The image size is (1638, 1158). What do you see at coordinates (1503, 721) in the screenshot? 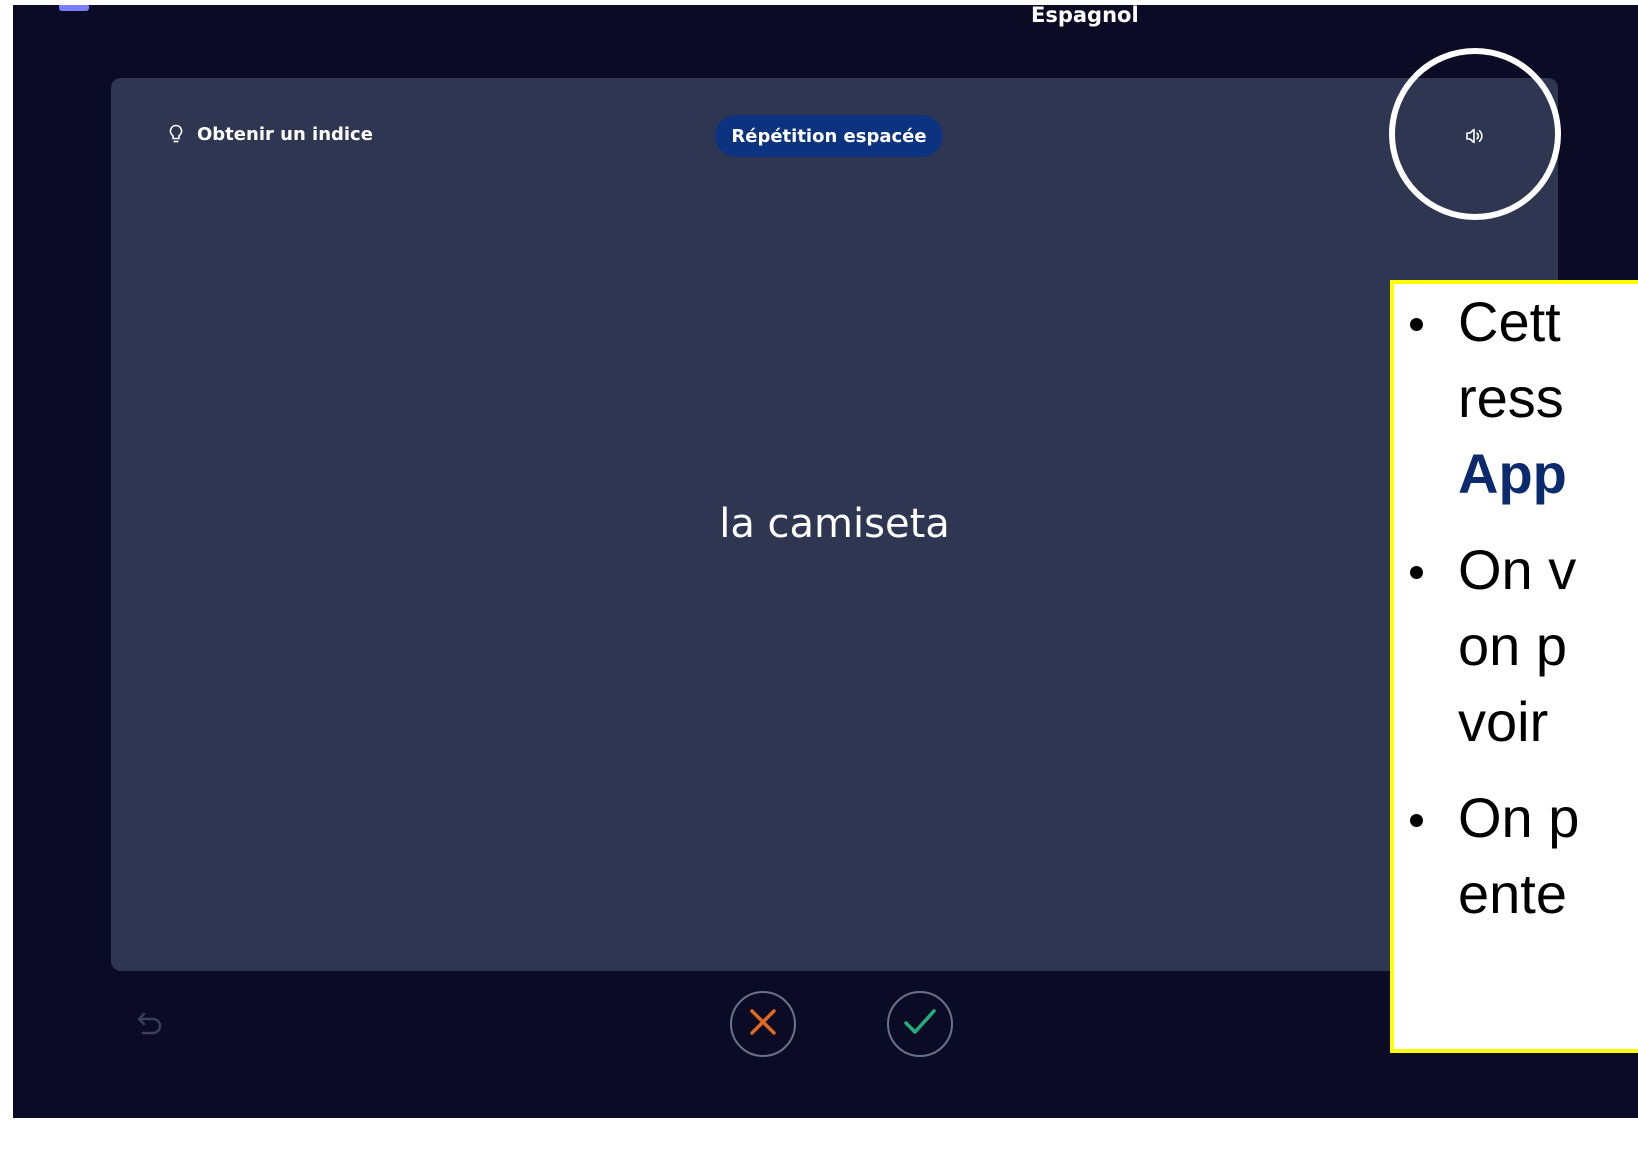
I see `callout-line: voir` at bounding box center [1503, 721].